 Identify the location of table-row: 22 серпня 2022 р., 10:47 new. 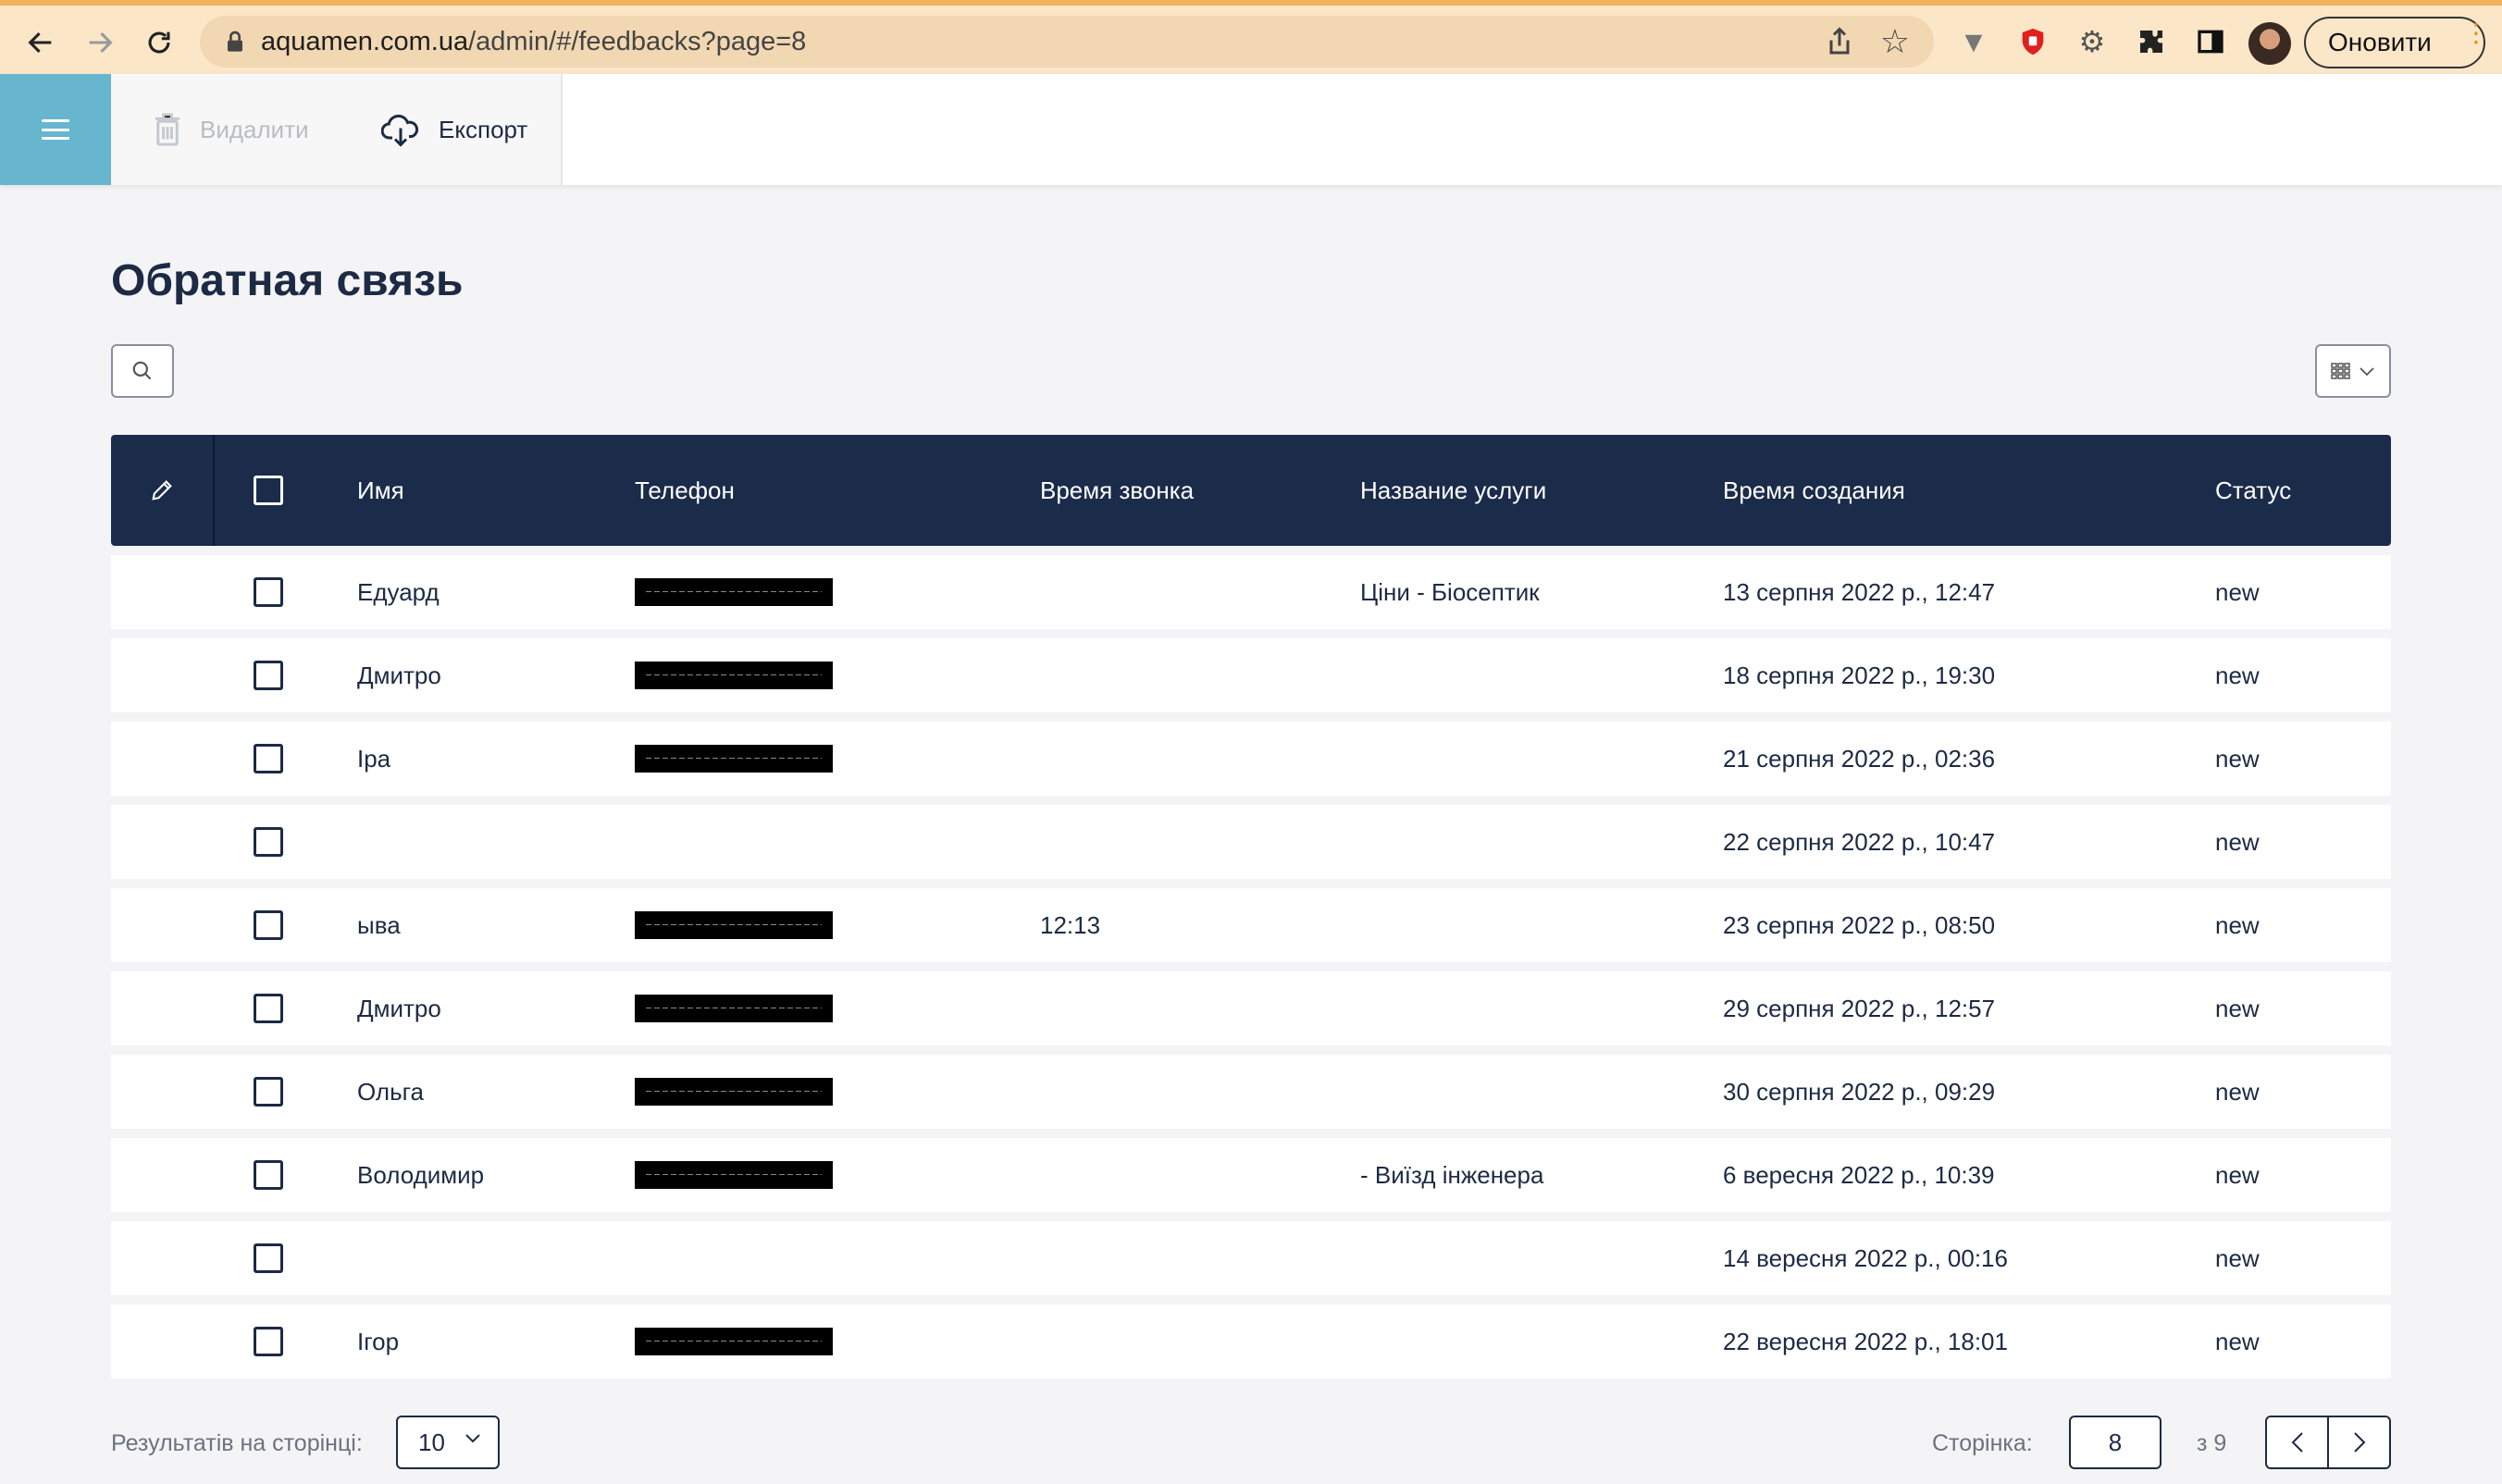
(1251, 842).